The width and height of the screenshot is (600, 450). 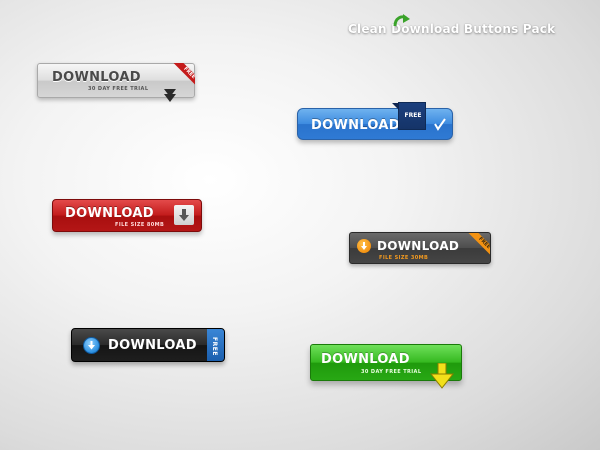 What do you see at coordinates (409, 116) in the screenshot?
I see `free-tag: FREE` at bounding box center [409, 116].